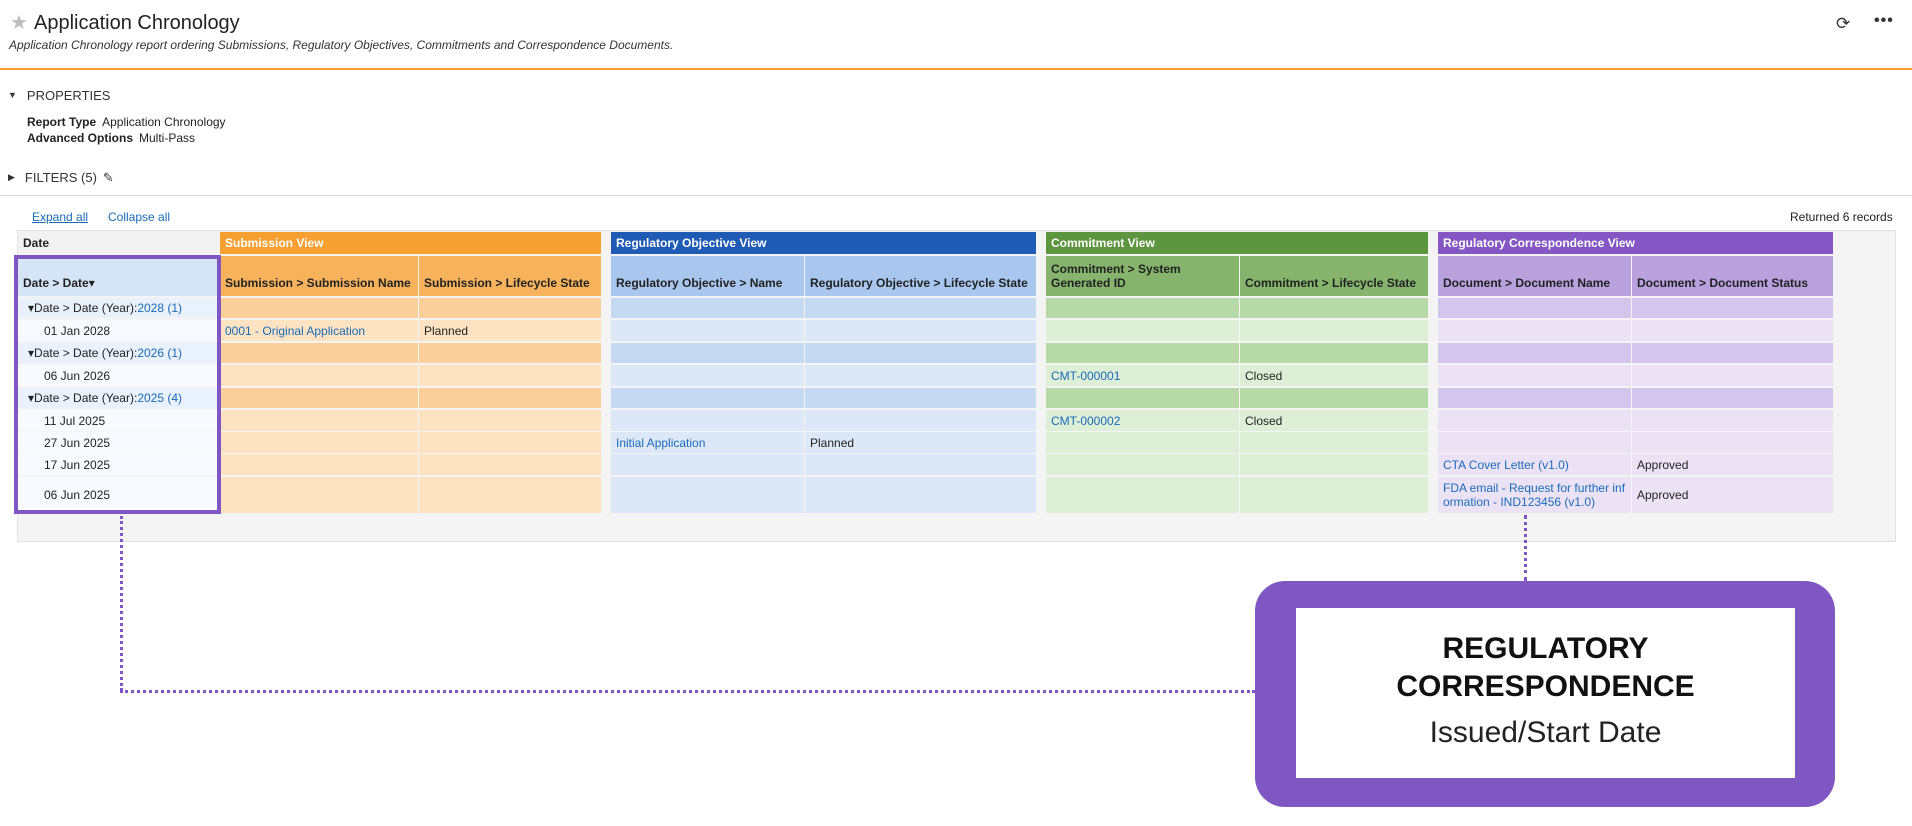 This screenshot has width=1912, height=826. What do you see at coordinates (1142, 420) in the screenshot?
I see `table-cell: CMT-000002` at bounding box center [1142, 420].